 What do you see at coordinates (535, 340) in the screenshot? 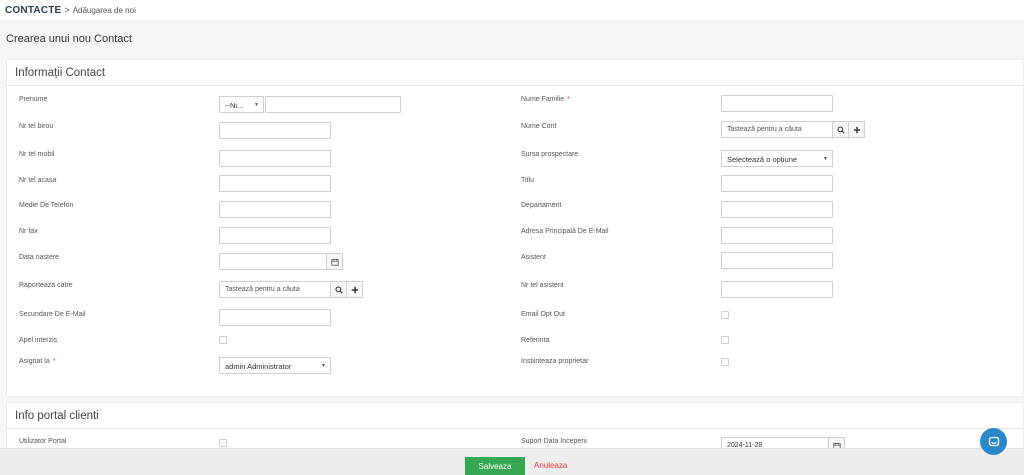
I see `reference-label: Referinta` at bounding box center [535, 340].